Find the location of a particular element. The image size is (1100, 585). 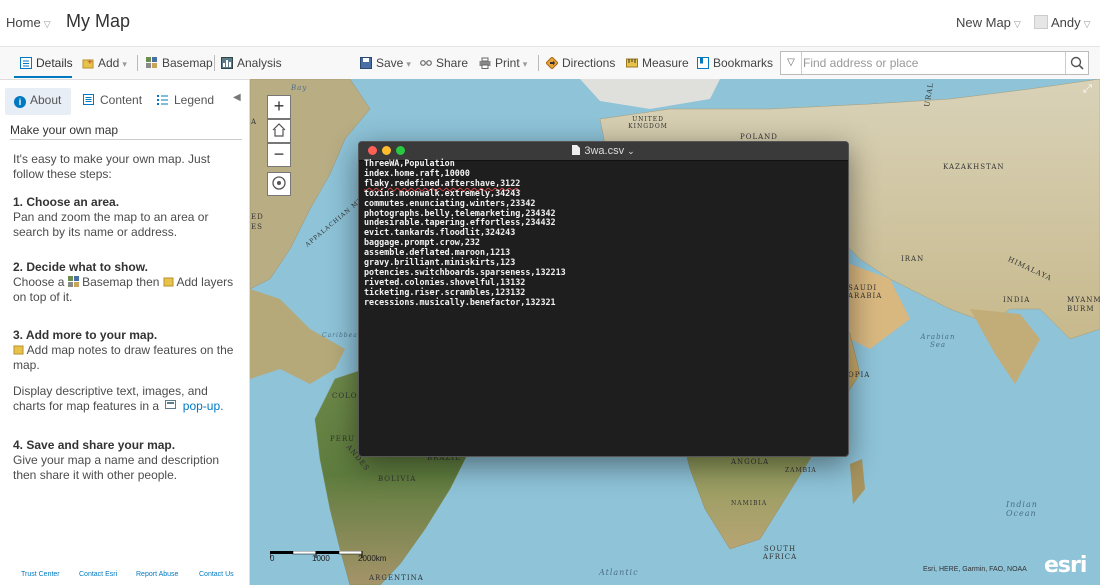

popup-link: pop-up. is located at coordinates (203, 406).